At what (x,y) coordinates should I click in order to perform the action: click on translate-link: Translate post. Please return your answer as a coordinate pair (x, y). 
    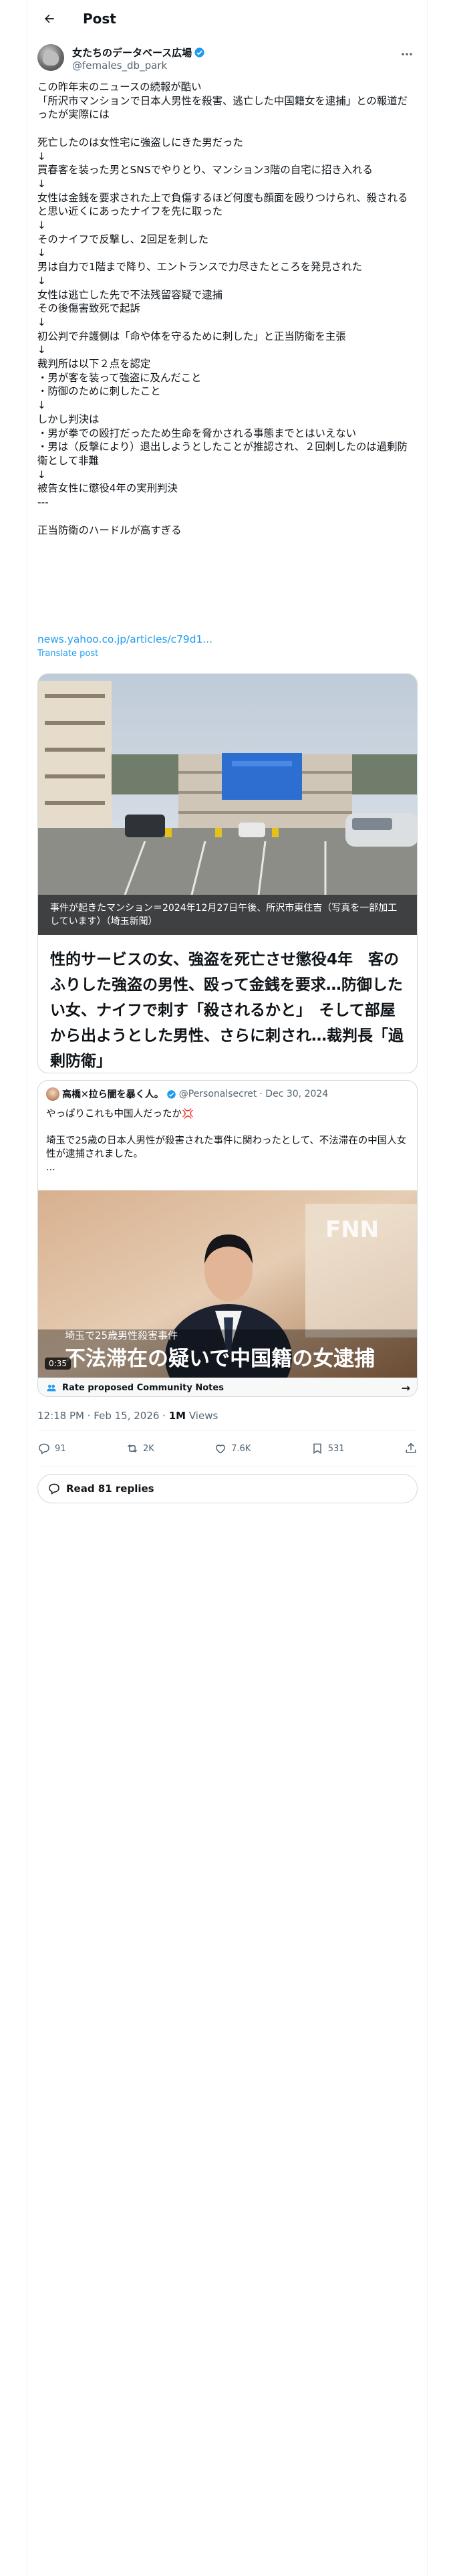
    Looking at the image, I should click on (67, 654).